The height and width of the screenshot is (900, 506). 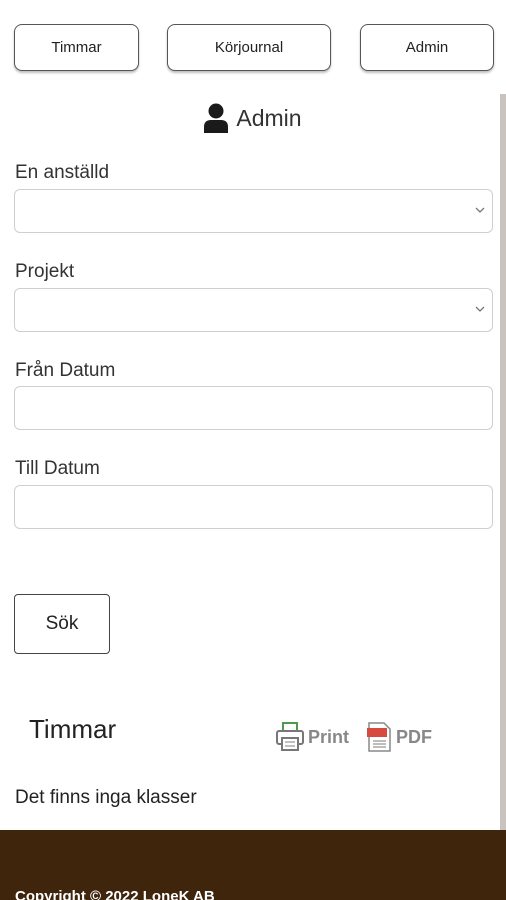 What do you see at coordinates (57, 468) in the screenshot?
I see `to-date-label: Till Datum` at bounding box center [57, 468].